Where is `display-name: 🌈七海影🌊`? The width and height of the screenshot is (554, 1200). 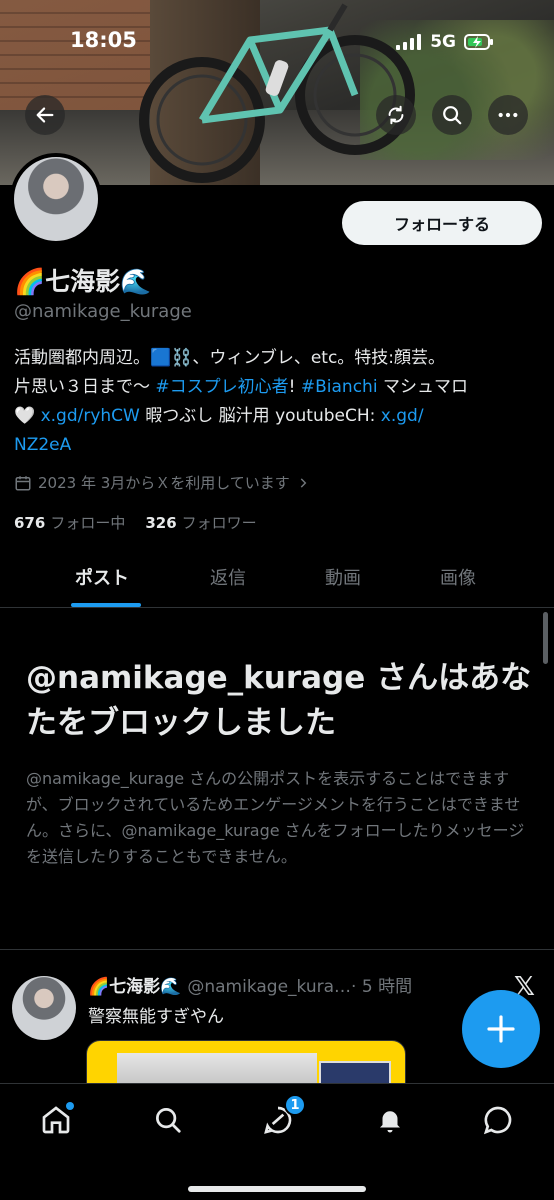
display-name: 🌈七海影🌊 is located at coordinates (83, 281).